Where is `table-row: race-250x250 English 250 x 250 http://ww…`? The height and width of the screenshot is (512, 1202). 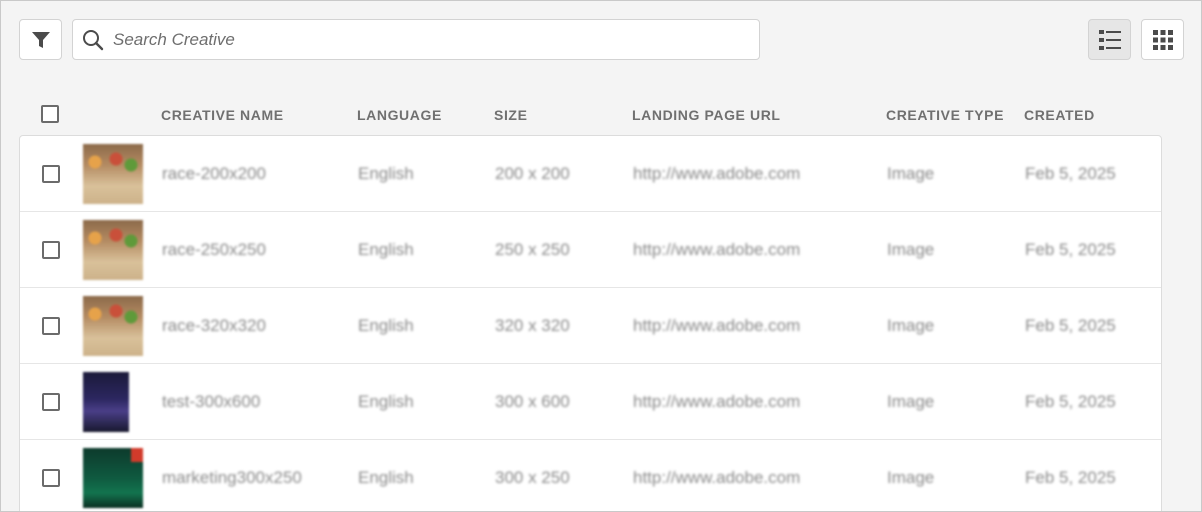 table-row: race-250x250 English 250 x 250 http://ww… is located at coordinates (590, 250).